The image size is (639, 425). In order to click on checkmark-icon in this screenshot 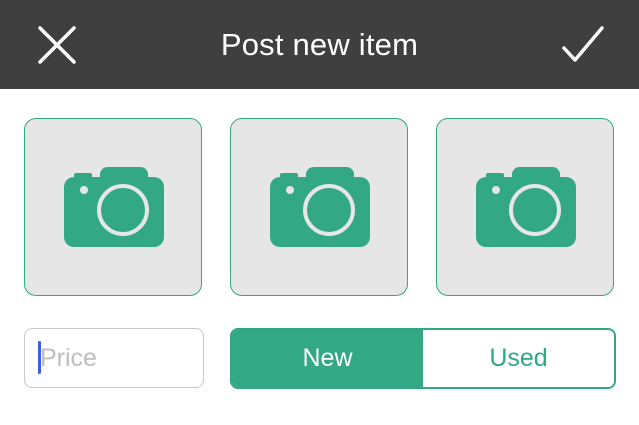, I will do `click(583, 45)`.